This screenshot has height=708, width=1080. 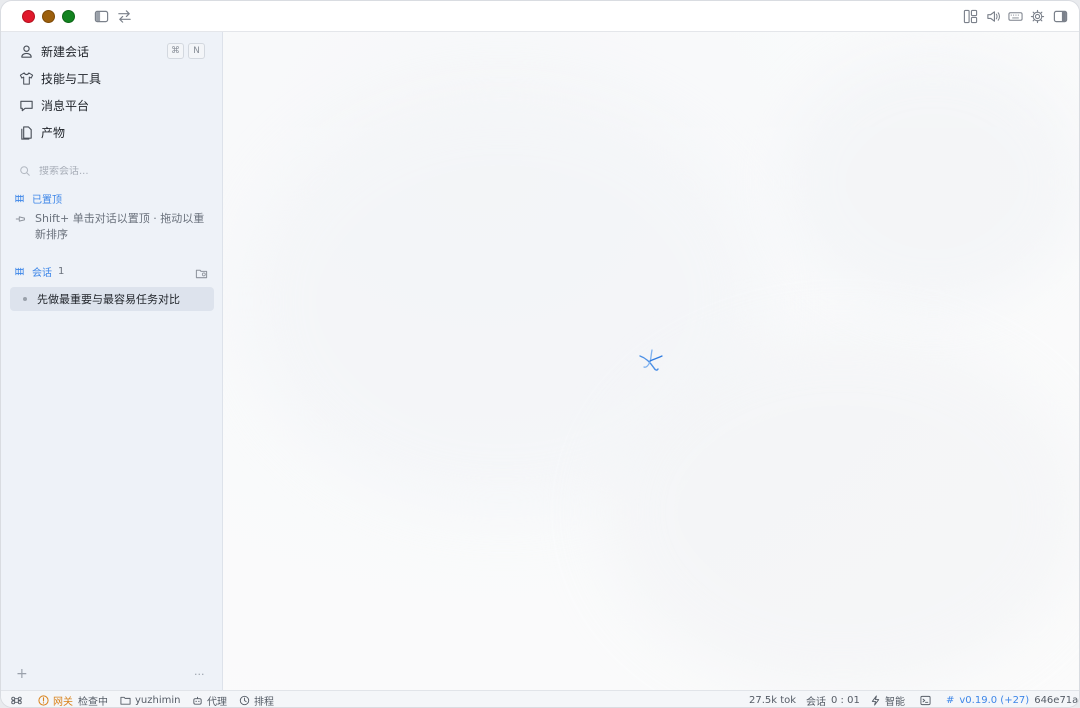 I want to click on add-button: +, so click(x=22, y=674).